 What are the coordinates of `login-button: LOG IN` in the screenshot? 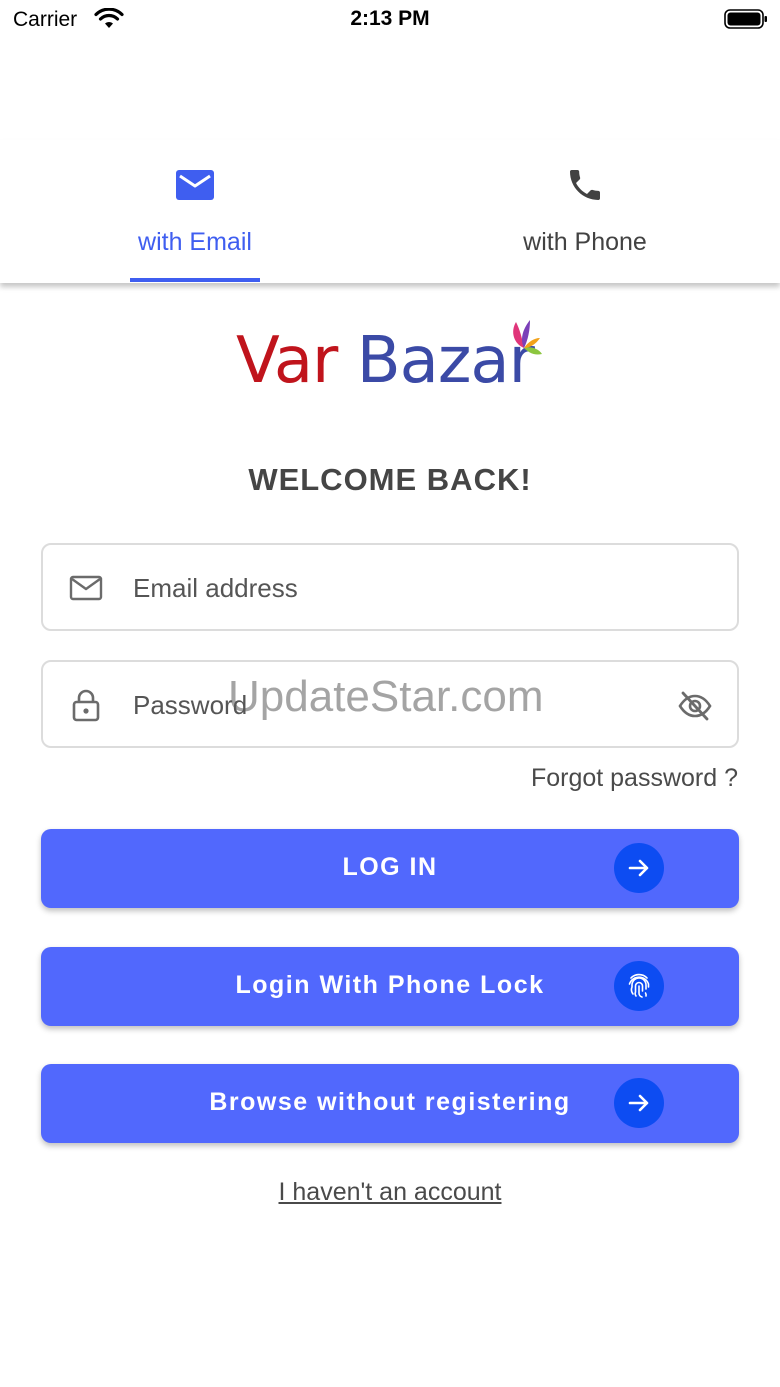 It's located at (390, 868).